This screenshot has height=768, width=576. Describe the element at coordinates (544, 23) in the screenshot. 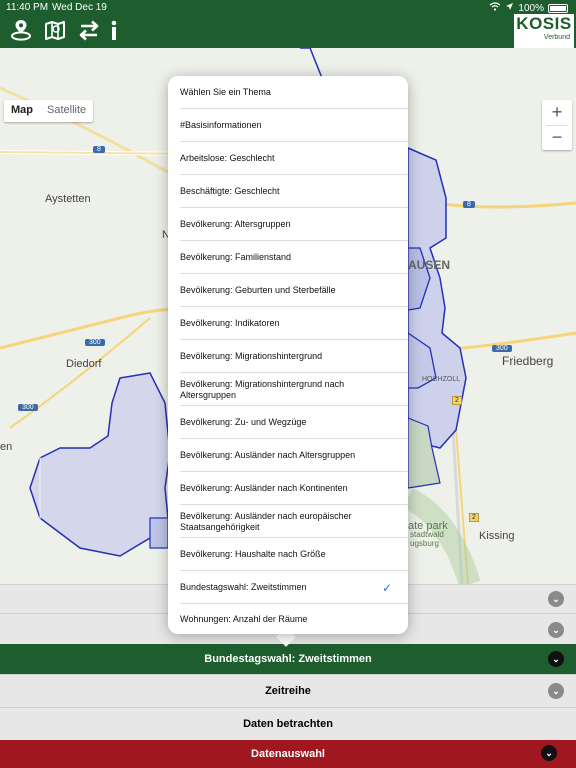

I see `logo-main-text: KOSIS` at that location.